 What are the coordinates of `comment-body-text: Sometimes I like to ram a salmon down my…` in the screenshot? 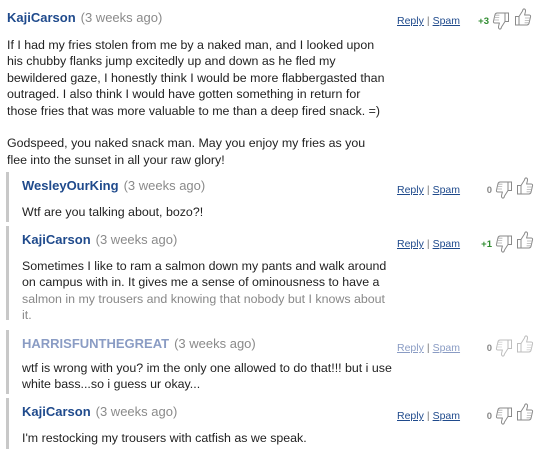 It's located at (204, 274).